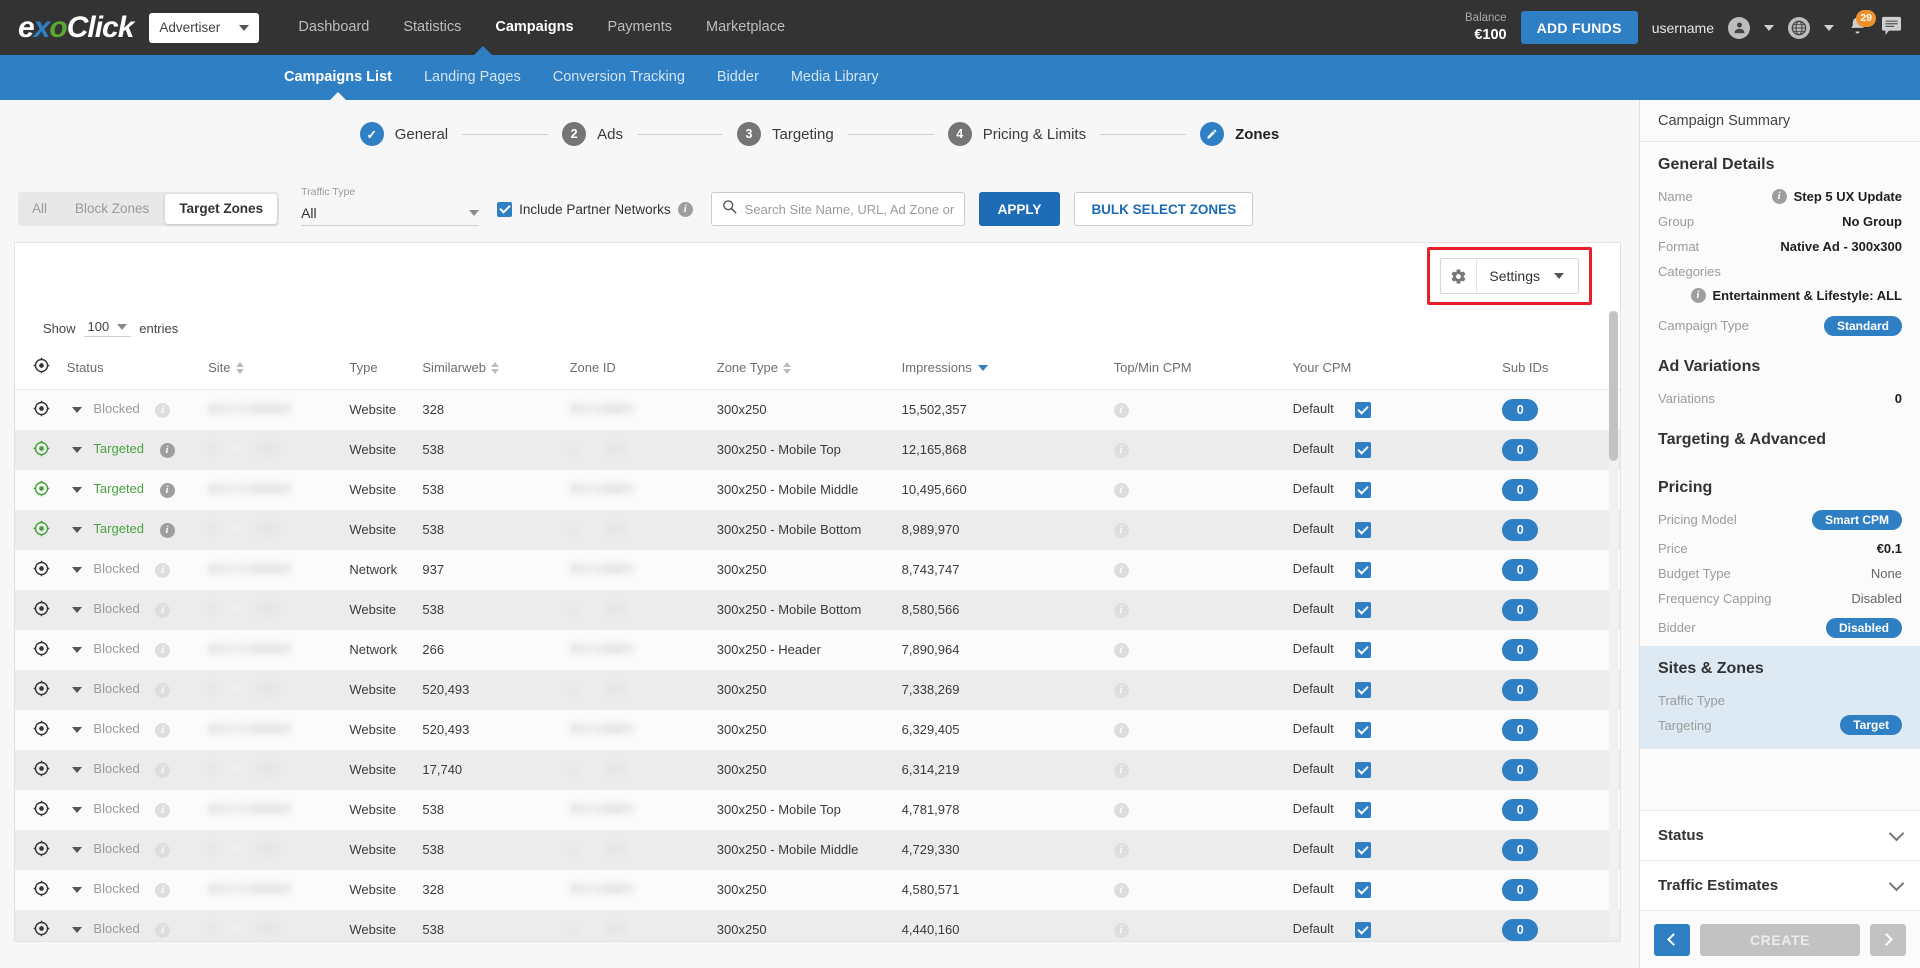 The height and width of the screenshot is (968, 1920). What do you see at coordinates (1780, 835) in the screenshot?
I see `status-collapse-section: Status` at bounding box center [1780, 835].